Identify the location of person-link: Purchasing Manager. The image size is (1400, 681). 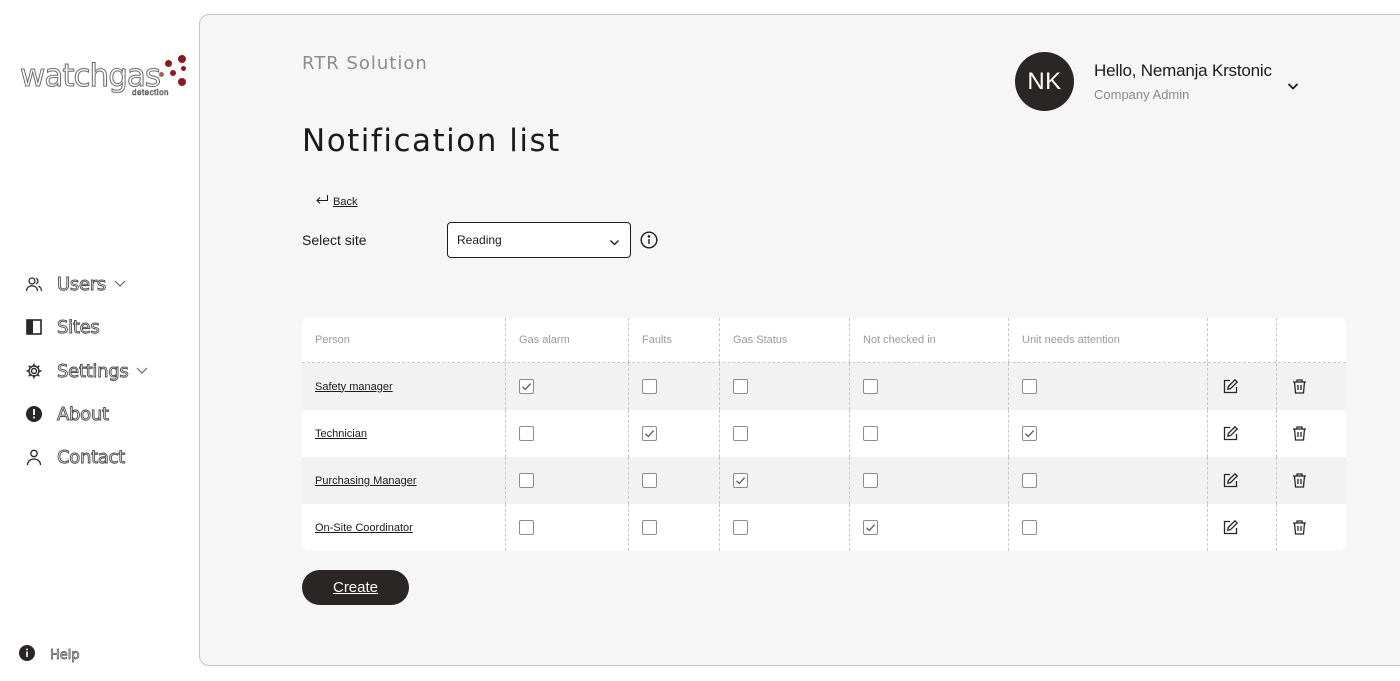
(366, 481).